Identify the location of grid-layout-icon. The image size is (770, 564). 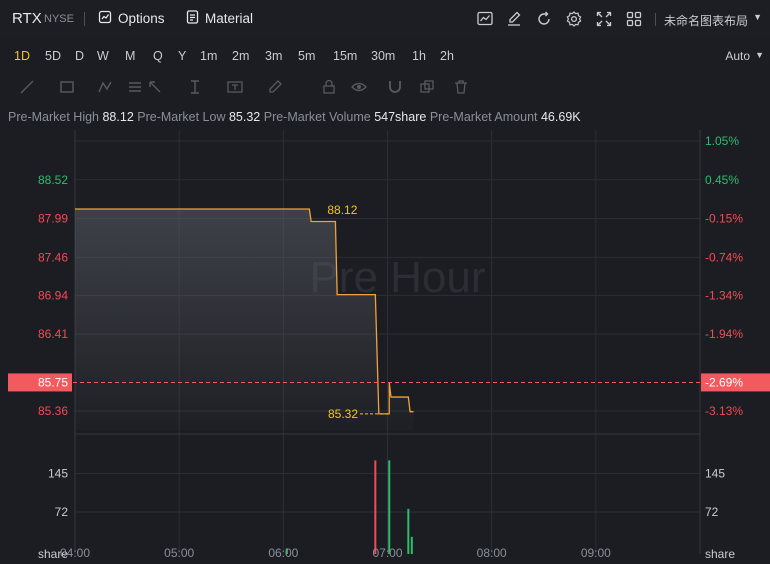
(634, 19).